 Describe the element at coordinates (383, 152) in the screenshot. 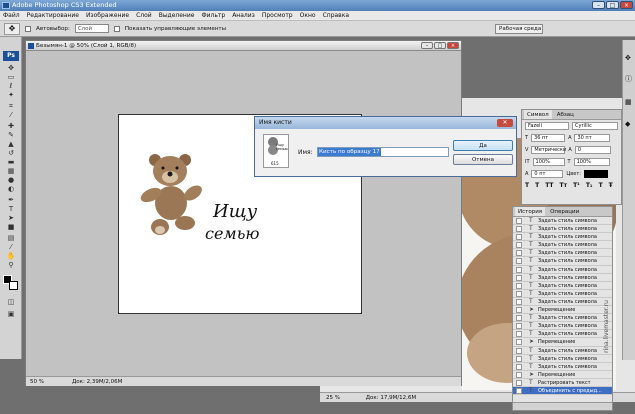

I see `brush-name-input: Кисть по образцу 17` at that location.